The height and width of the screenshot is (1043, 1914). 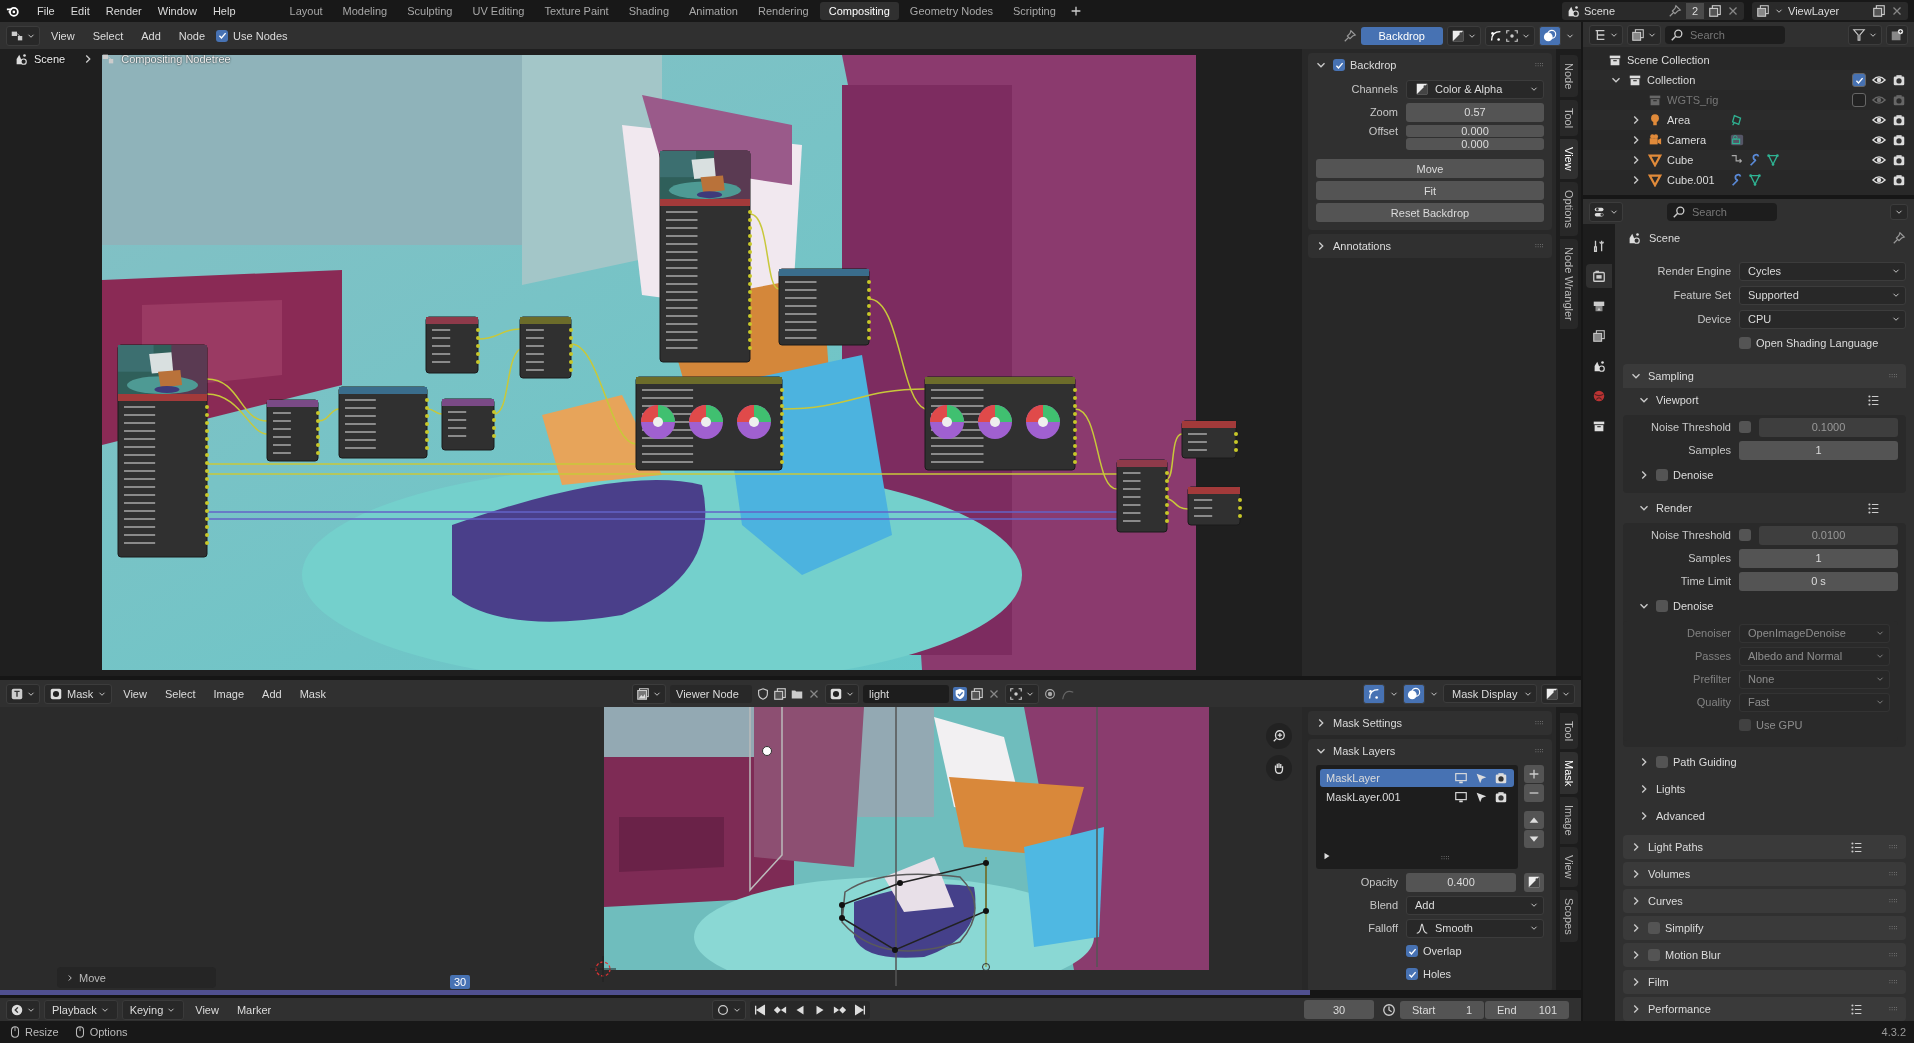 What do you see at coordinates (312, 693) in the screenshot?
I see `menu-item: Mask` at bounding box center [312, 693].